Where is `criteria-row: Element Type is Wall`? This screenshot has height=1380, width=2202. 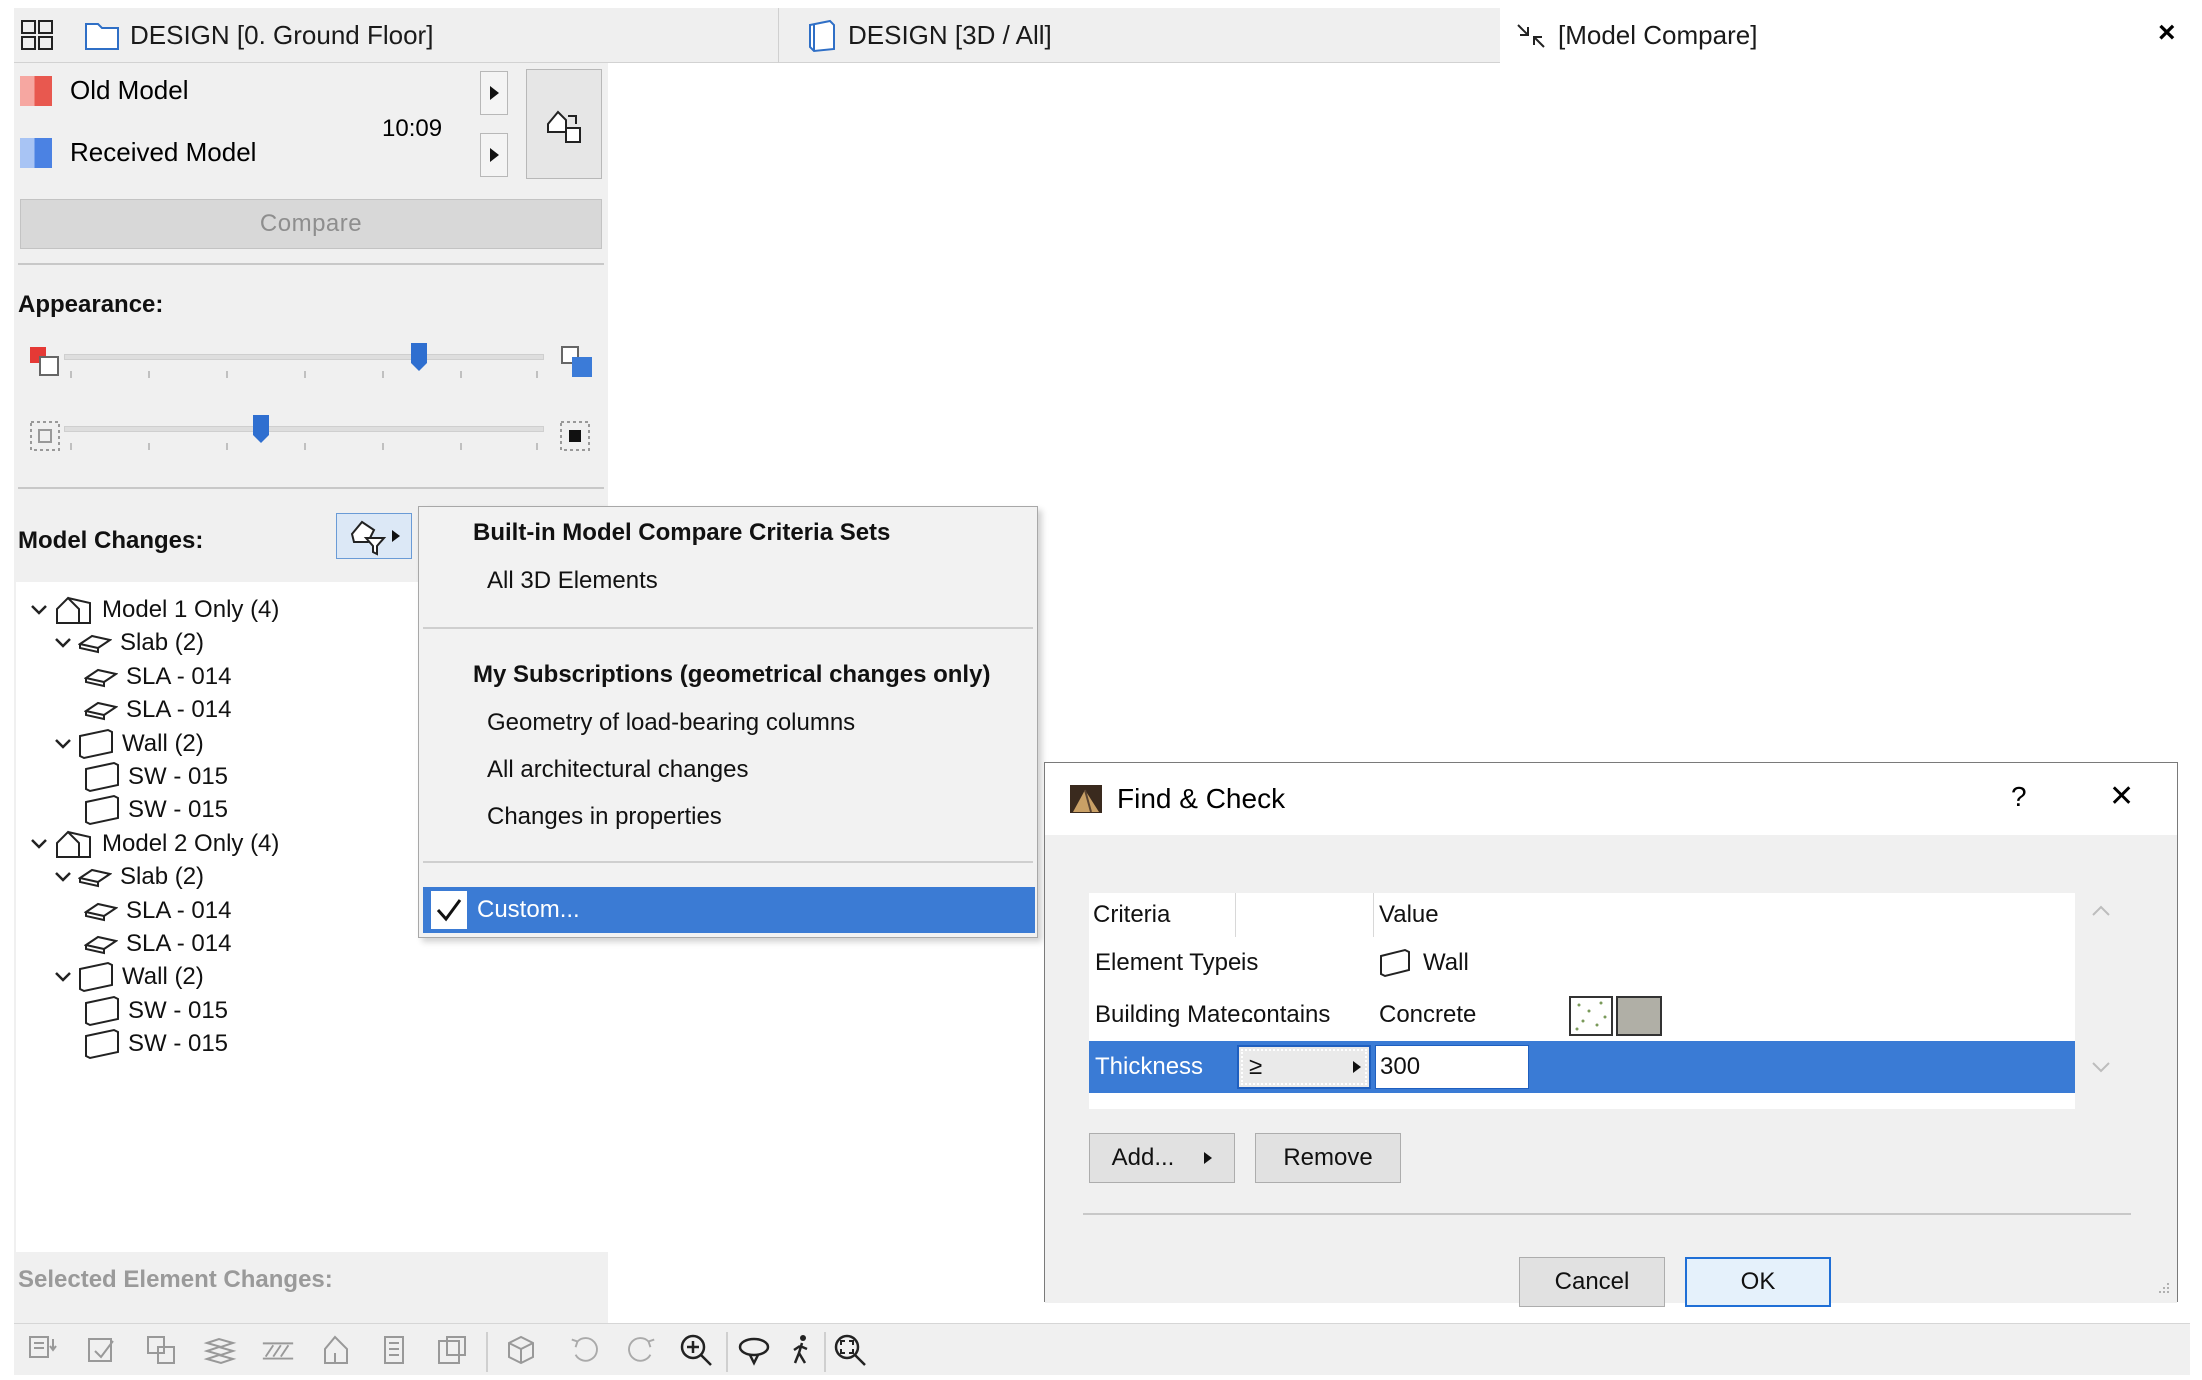
criteria-row: Element Type is Wall is located at coordinates (1582, 963).